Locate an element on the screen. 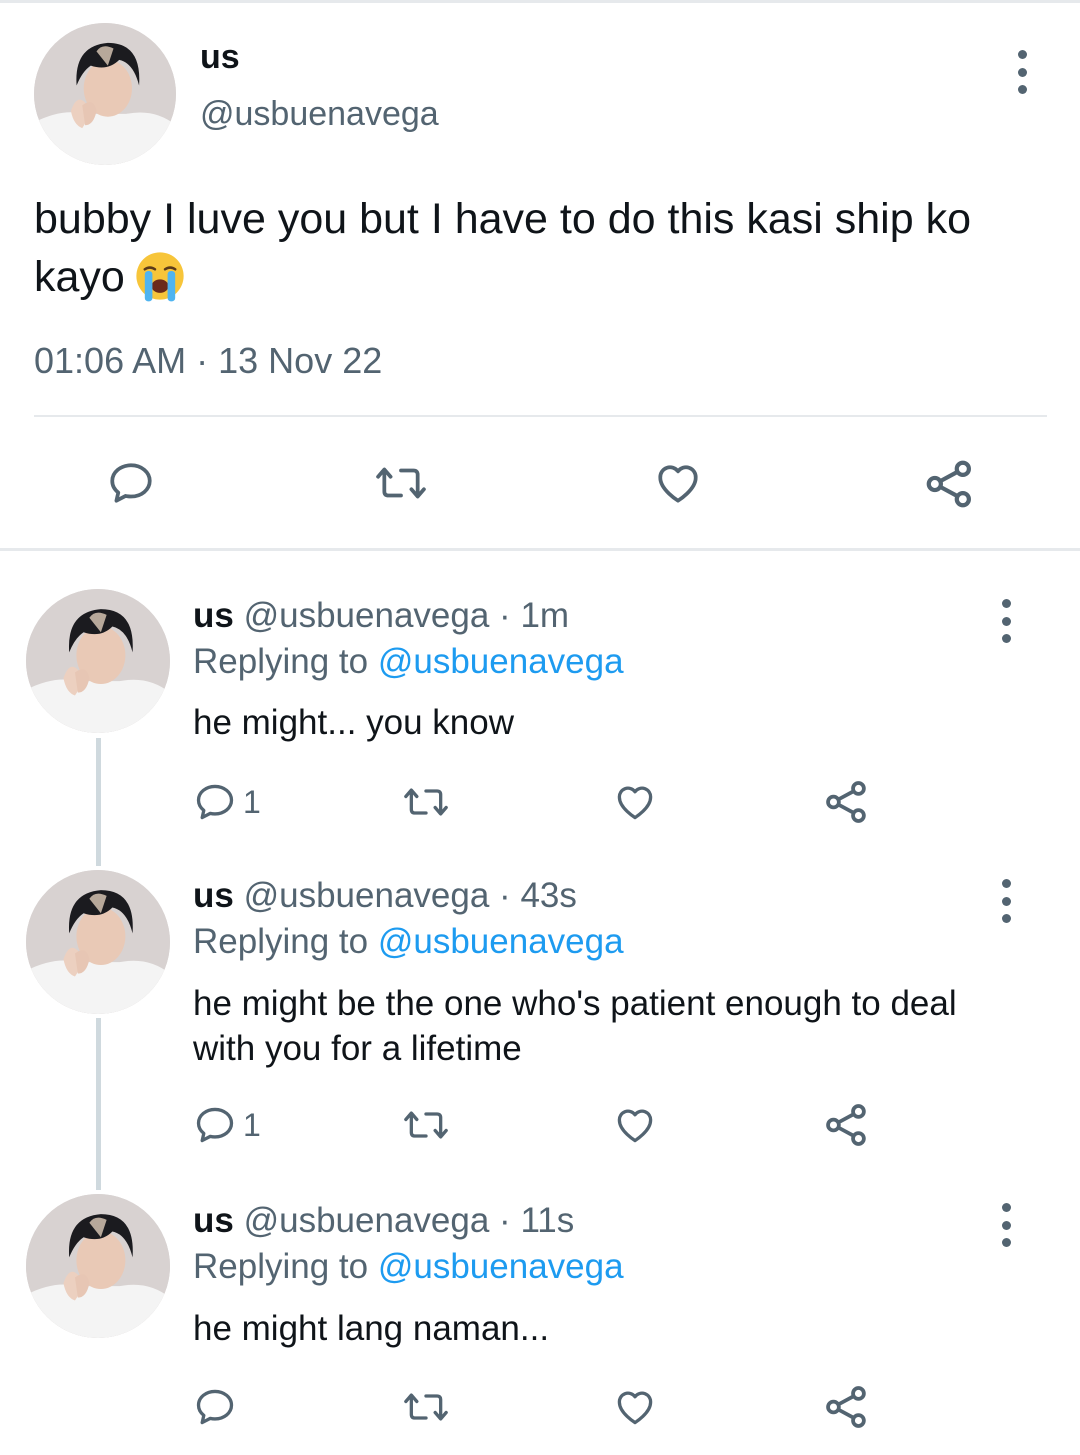 Image resolution: width=1080 pixels, height=1455 pixels. reply-age: 11s is located at coordinates (547, 1220).